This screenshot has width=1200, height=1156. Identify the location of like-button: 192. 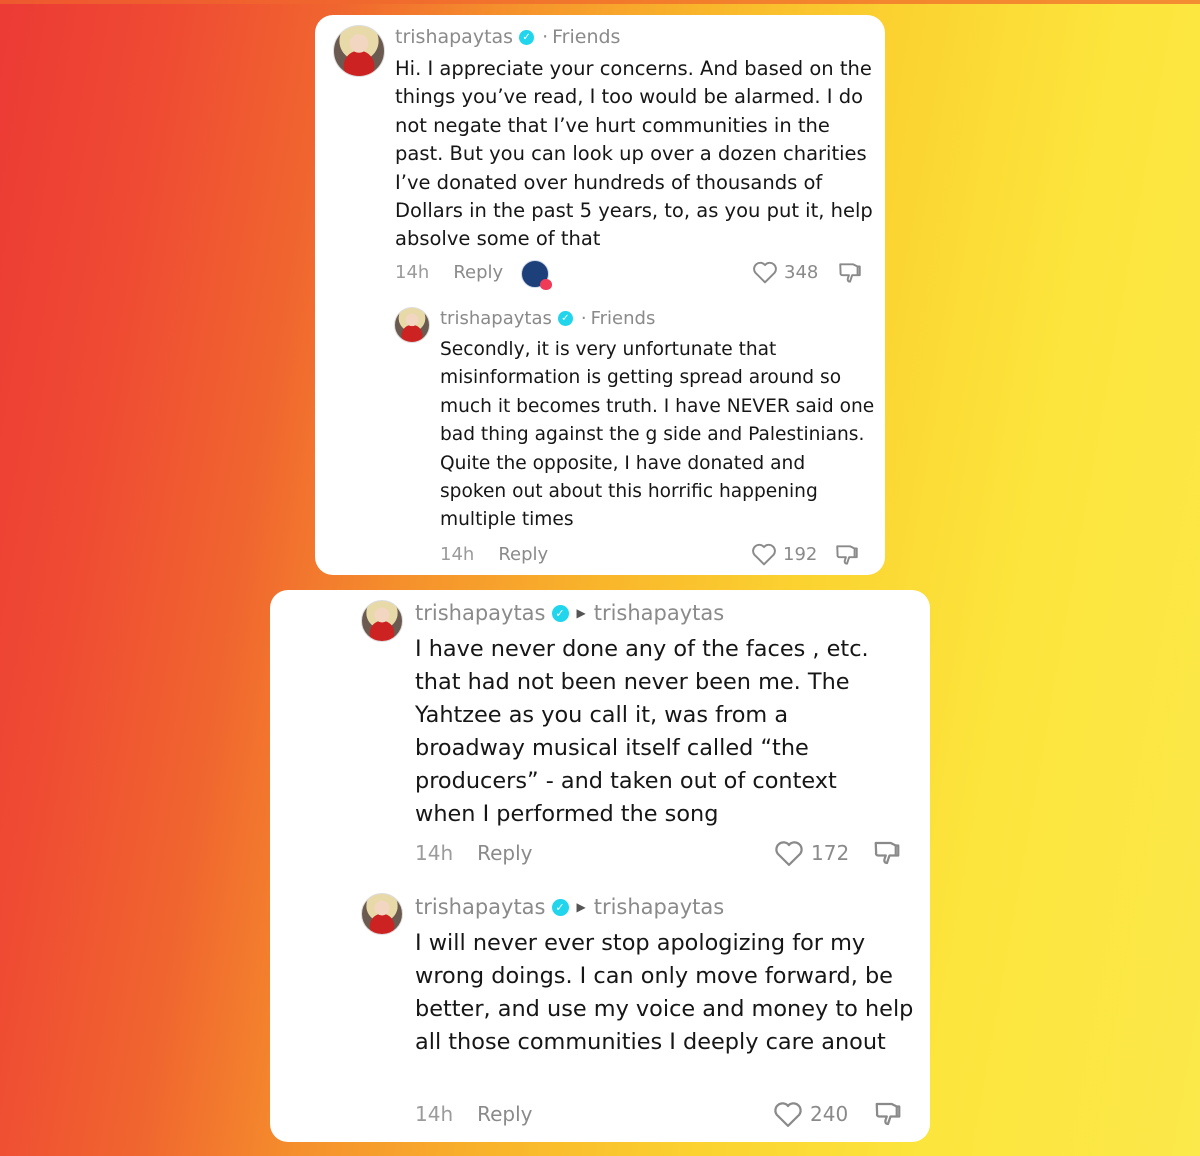
(784, 554).